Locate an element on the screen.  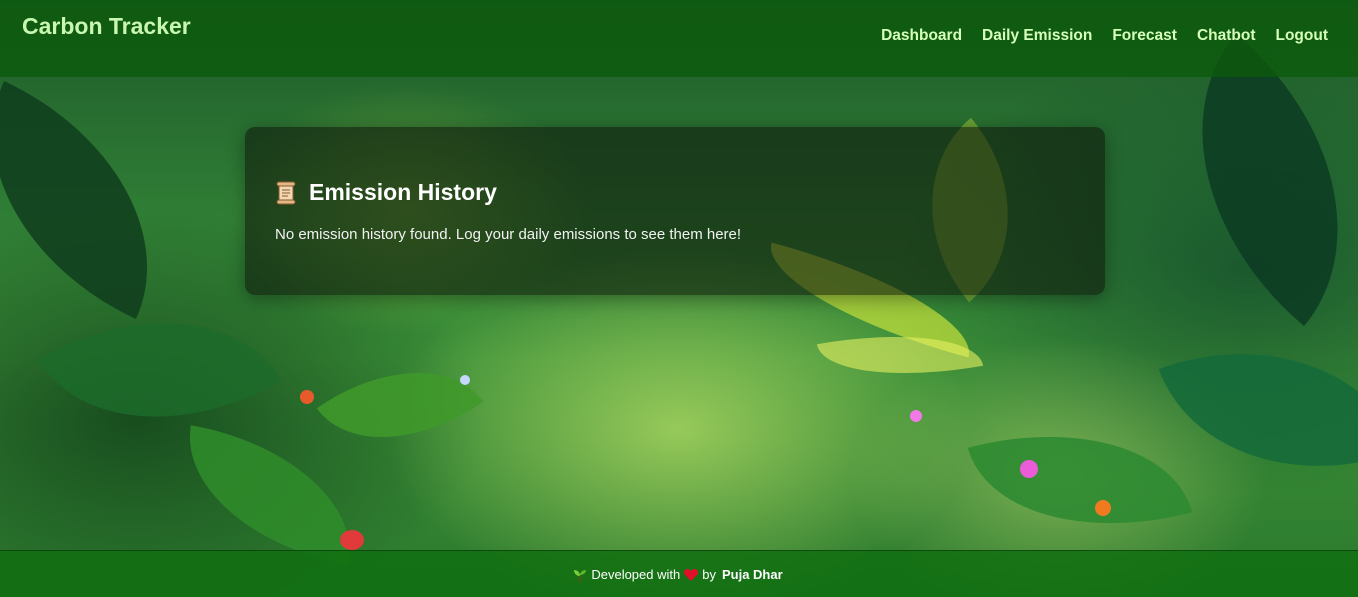
nav-daily-emission: Daily Emission is located at coordinates (1037, 36).